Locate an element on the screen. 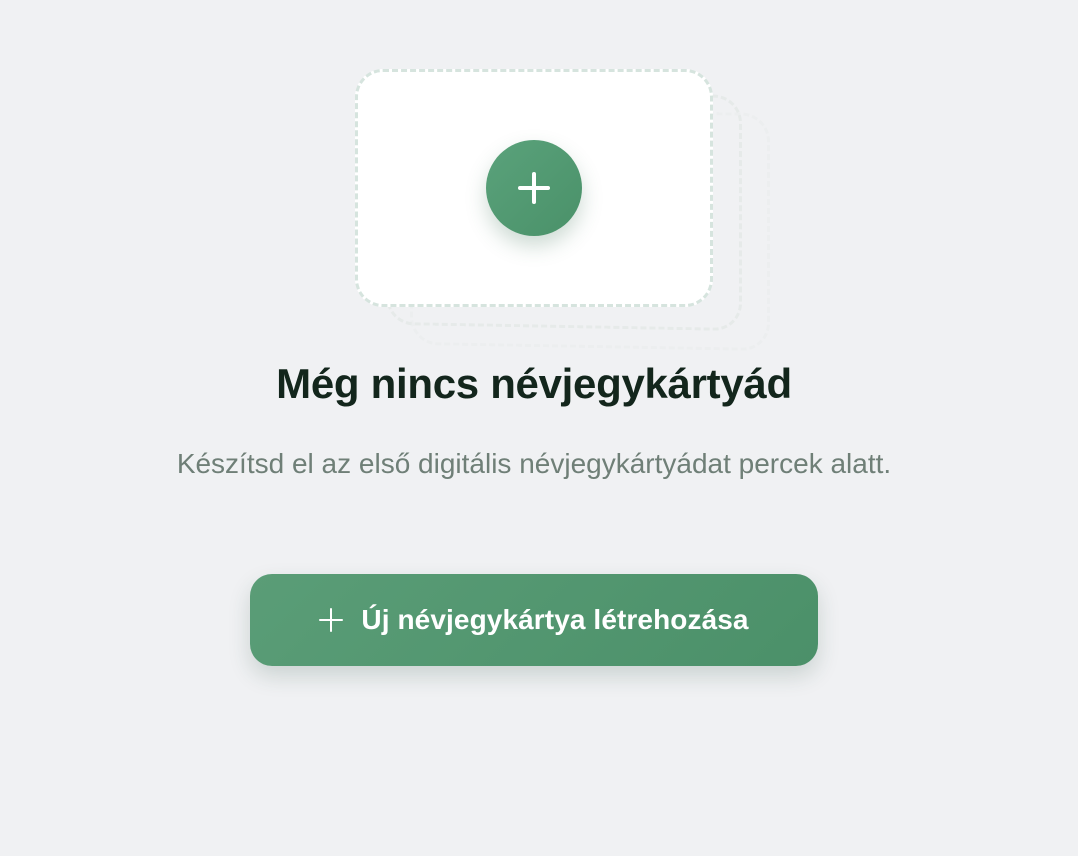  create-card-button-label: Új névjegykártya létrehozása is located at coordinates (555, 619).